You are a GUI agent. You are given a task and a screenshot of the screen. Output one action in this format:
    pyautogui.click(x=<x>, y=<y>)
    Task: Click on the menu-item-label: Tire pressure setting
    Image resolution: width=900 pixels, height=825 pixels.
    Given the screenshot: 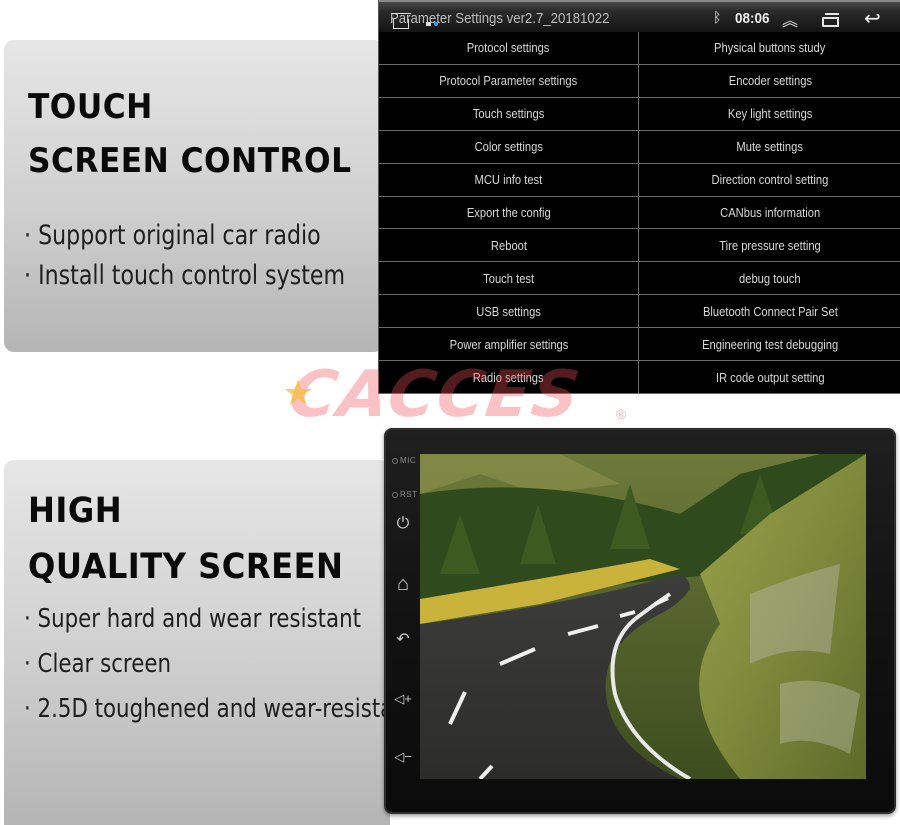 What is the action you would take?
    pyautogui.click(x=770, y=245)
    